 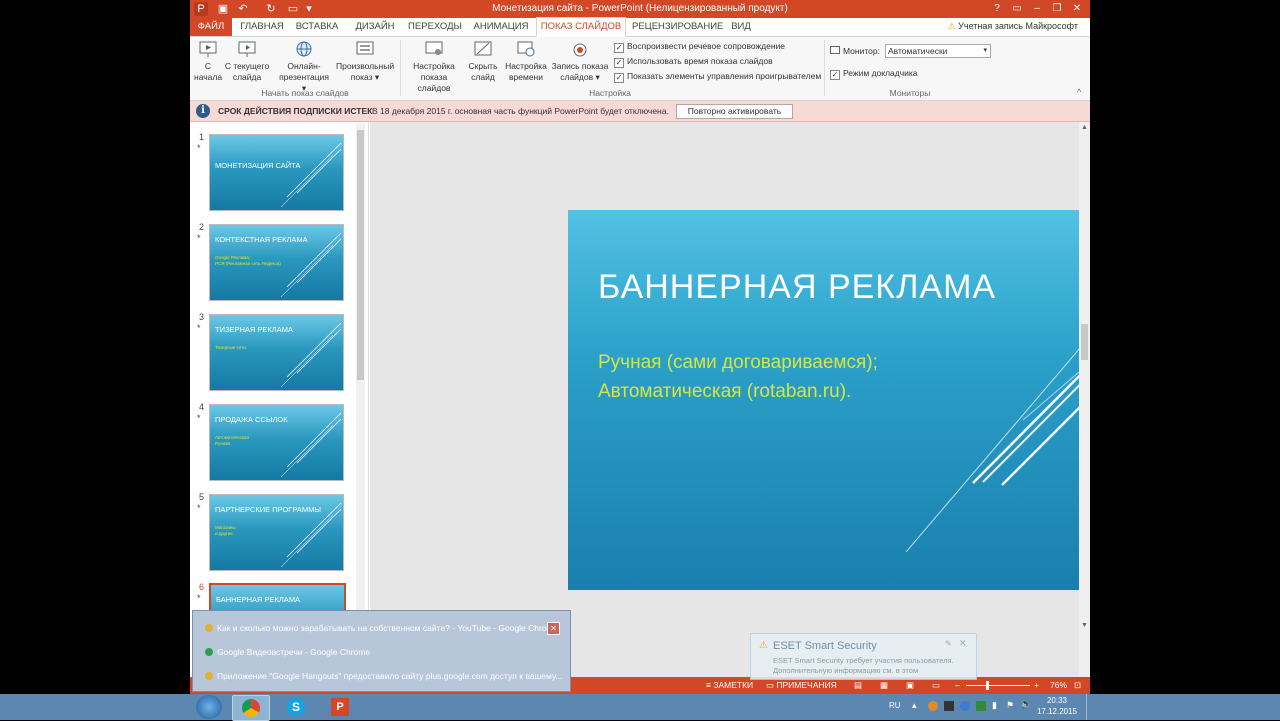 I want to click on tab-review: РЕЦЕНЗИРОВАНИЕ, so click(x=677, y=27).